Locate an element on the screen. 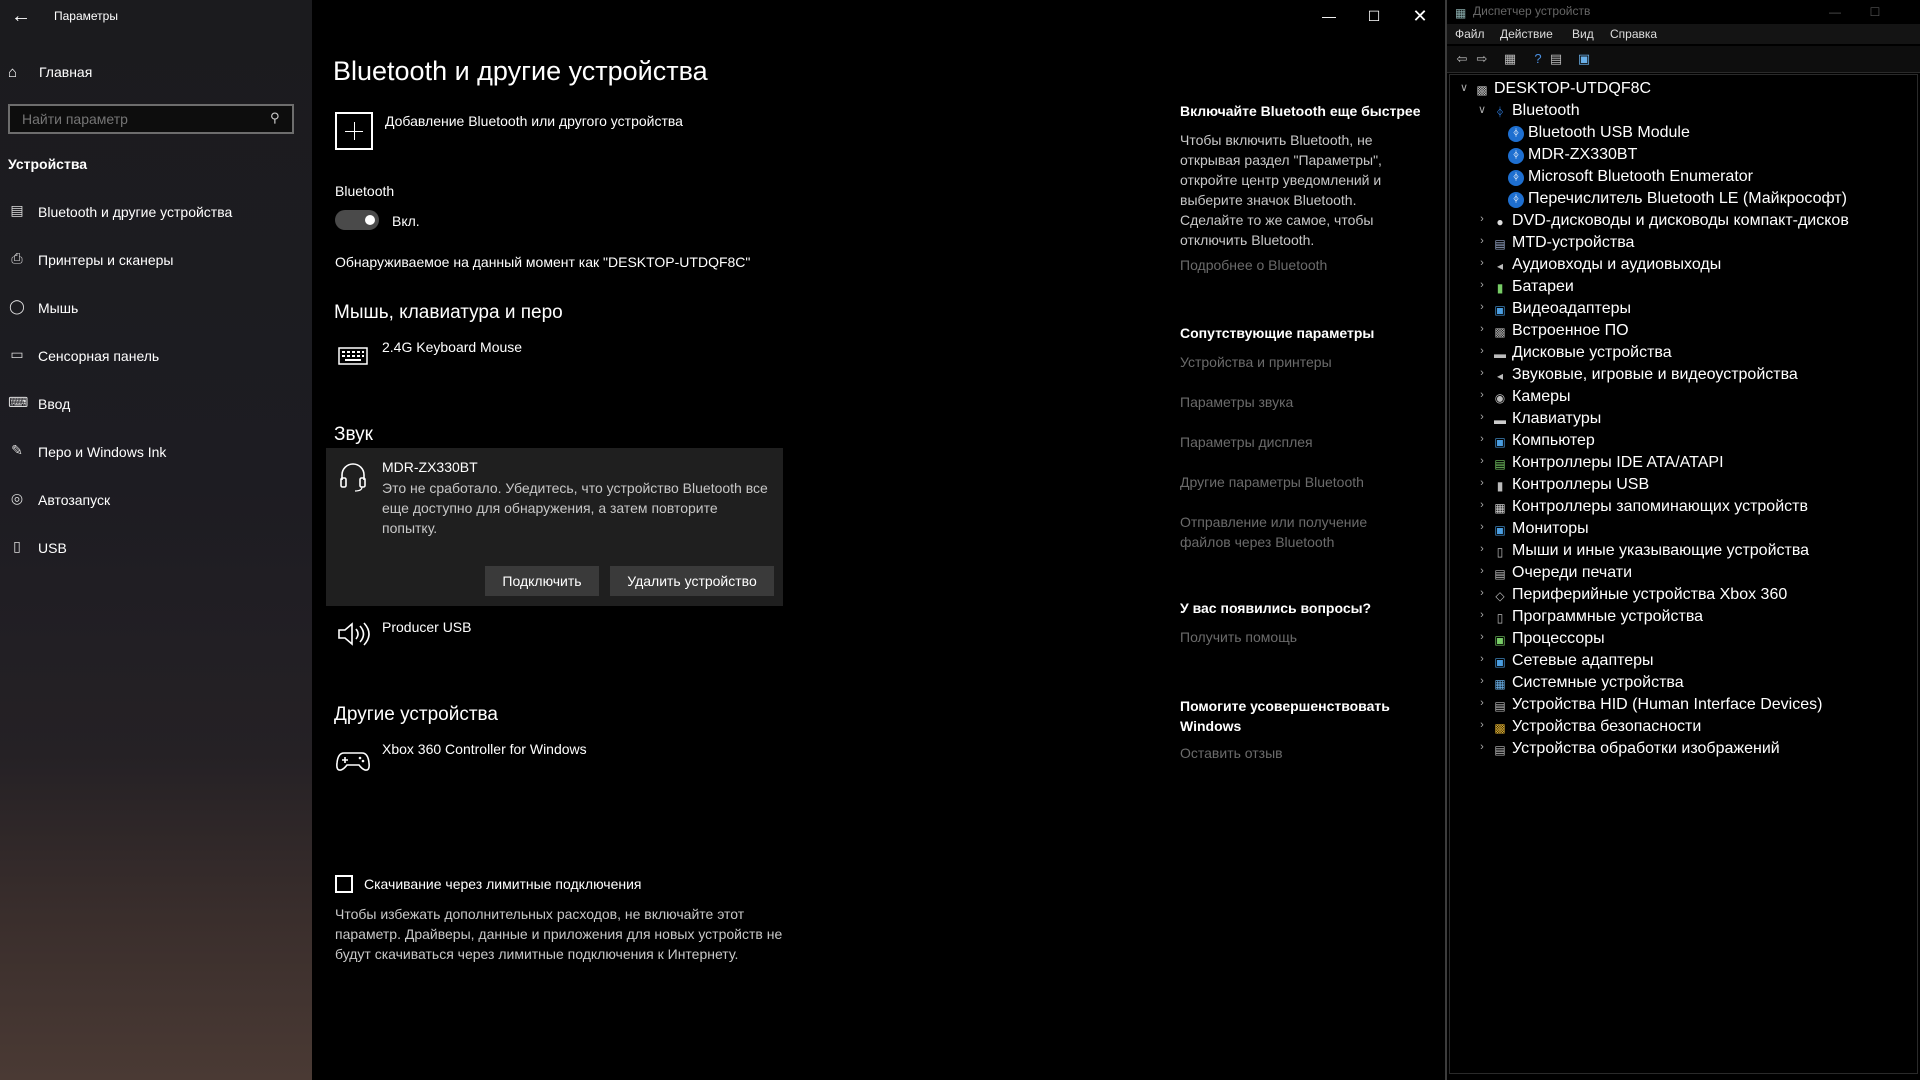 Image resolution: width=1920 pixels, height=1080 pixels. sidebar-item-label: Ввод is located at coordinates (54, 404).